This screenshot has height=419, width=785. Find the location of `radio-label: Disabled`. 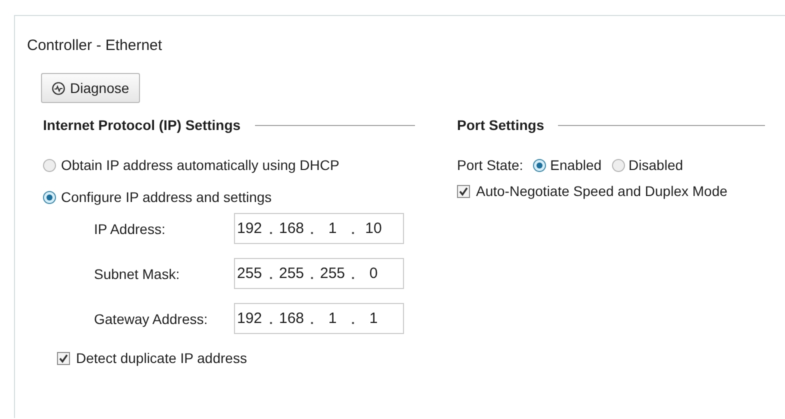

radio-label: Disabled is located at coordinates (656, 165).